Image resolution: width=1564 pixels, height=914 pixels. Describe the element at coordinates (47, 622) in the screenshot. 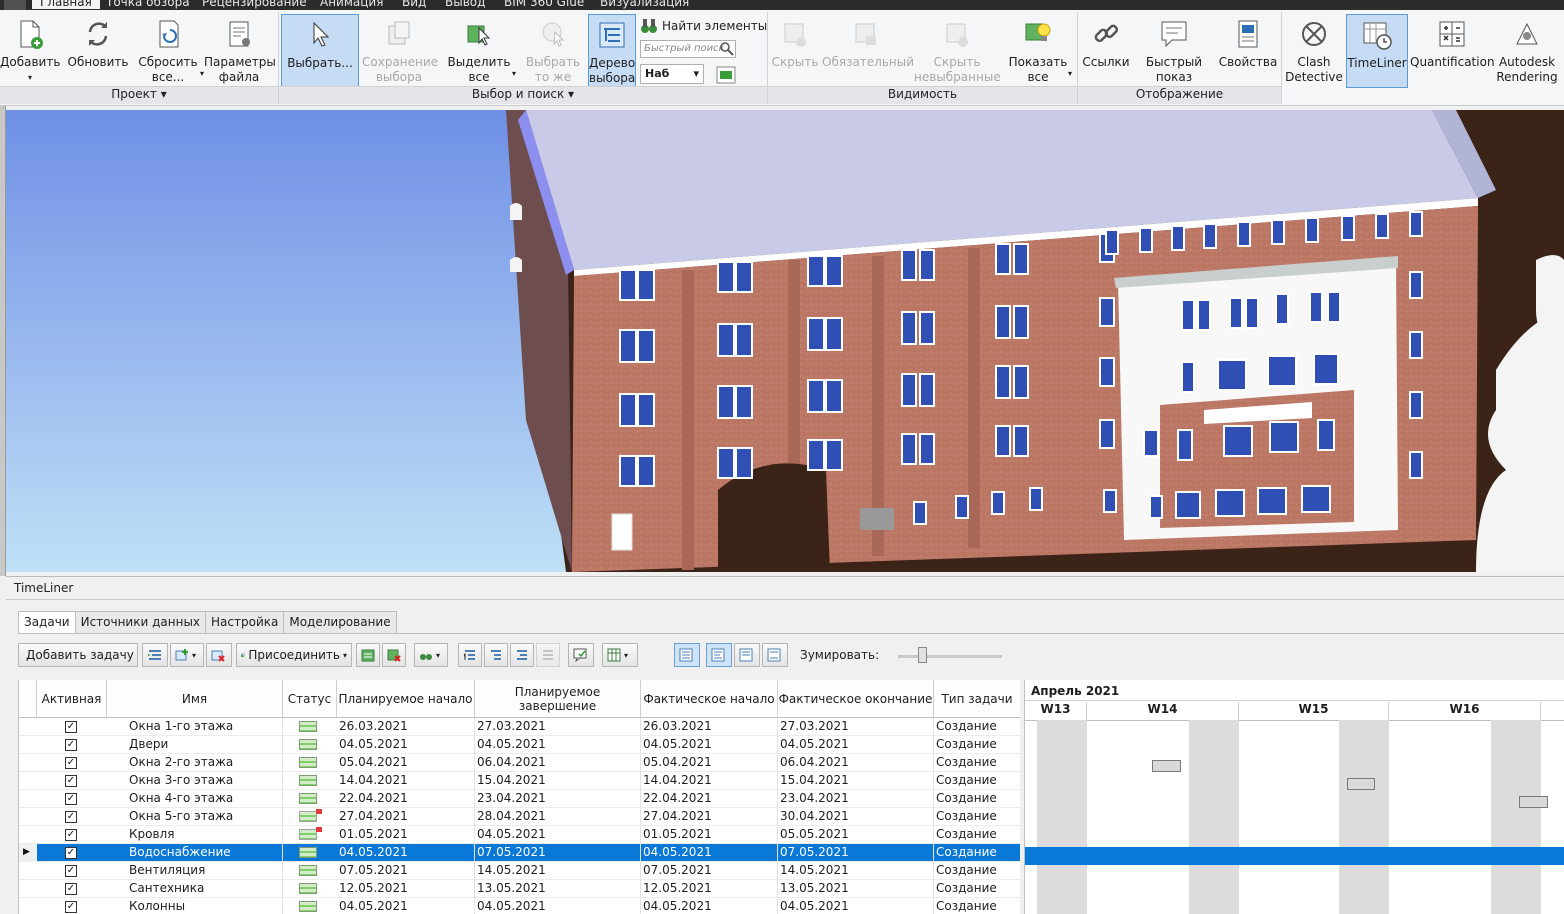

I see `tab-tasks: Задачи` at that location.